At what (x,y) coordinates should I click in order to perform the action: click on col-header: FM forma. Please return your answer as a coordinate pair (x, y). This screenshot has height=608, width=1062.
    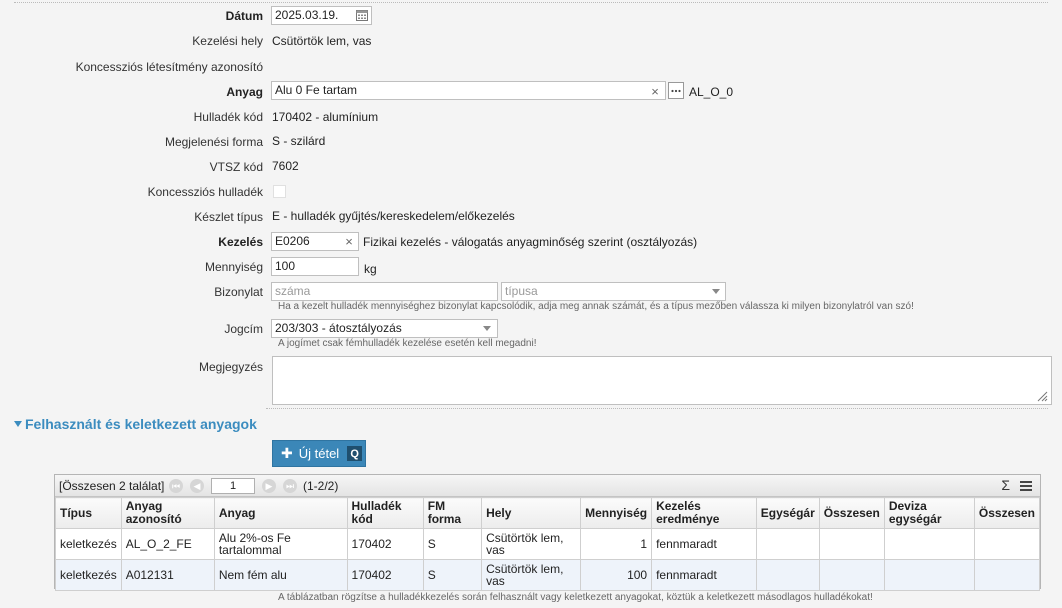
    Looking at the image, I should click on (452, 513).